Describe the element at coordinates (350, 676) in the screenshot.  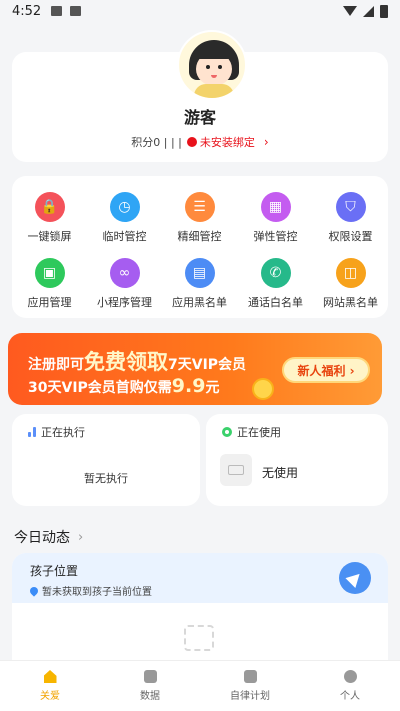
I see `person-icon` at that location.